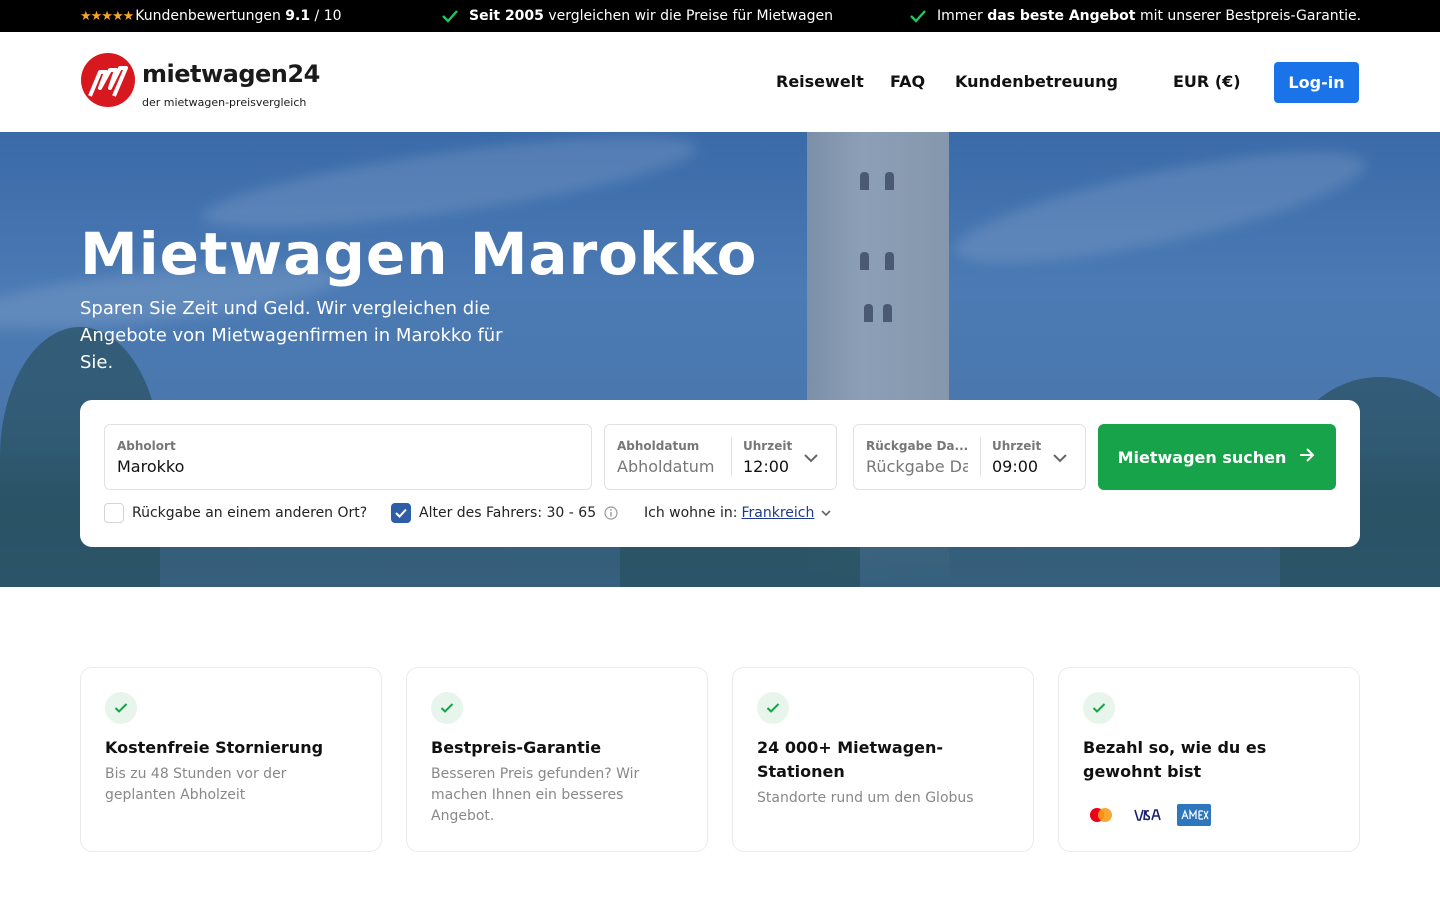  I want to click on nav-faq: FAQ, so click(907, 81).